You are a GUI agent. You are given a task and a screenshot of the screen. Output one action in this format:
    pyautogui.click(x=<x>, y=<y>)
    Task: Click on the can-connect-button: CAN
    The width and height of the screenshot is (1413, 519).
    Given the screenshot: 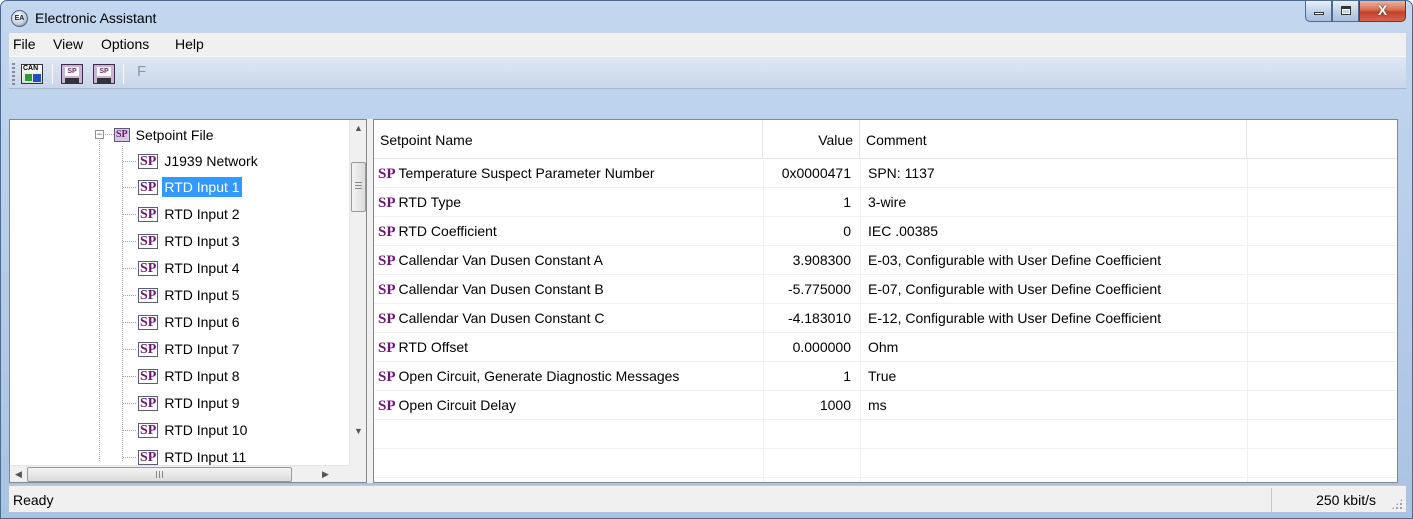 What is the action you would take?
    pyautogui.click(x=32, y=74)
    